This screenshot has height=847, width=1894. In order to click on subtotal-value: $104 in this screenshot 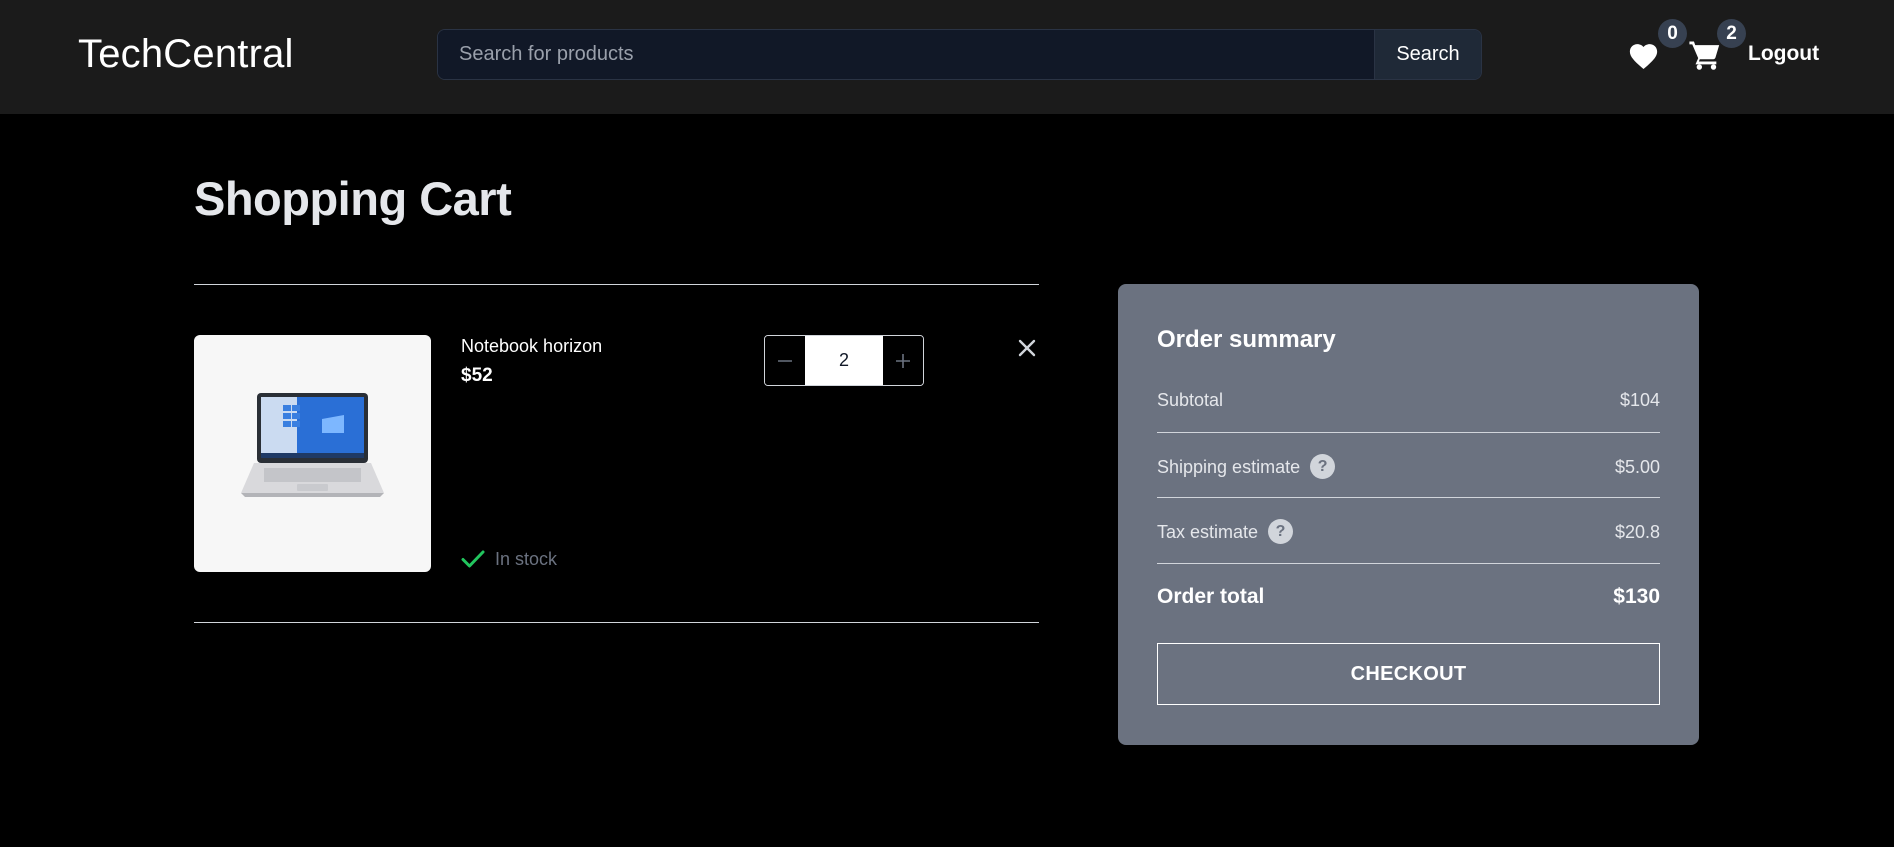, I will do `click(1639, 400)`.